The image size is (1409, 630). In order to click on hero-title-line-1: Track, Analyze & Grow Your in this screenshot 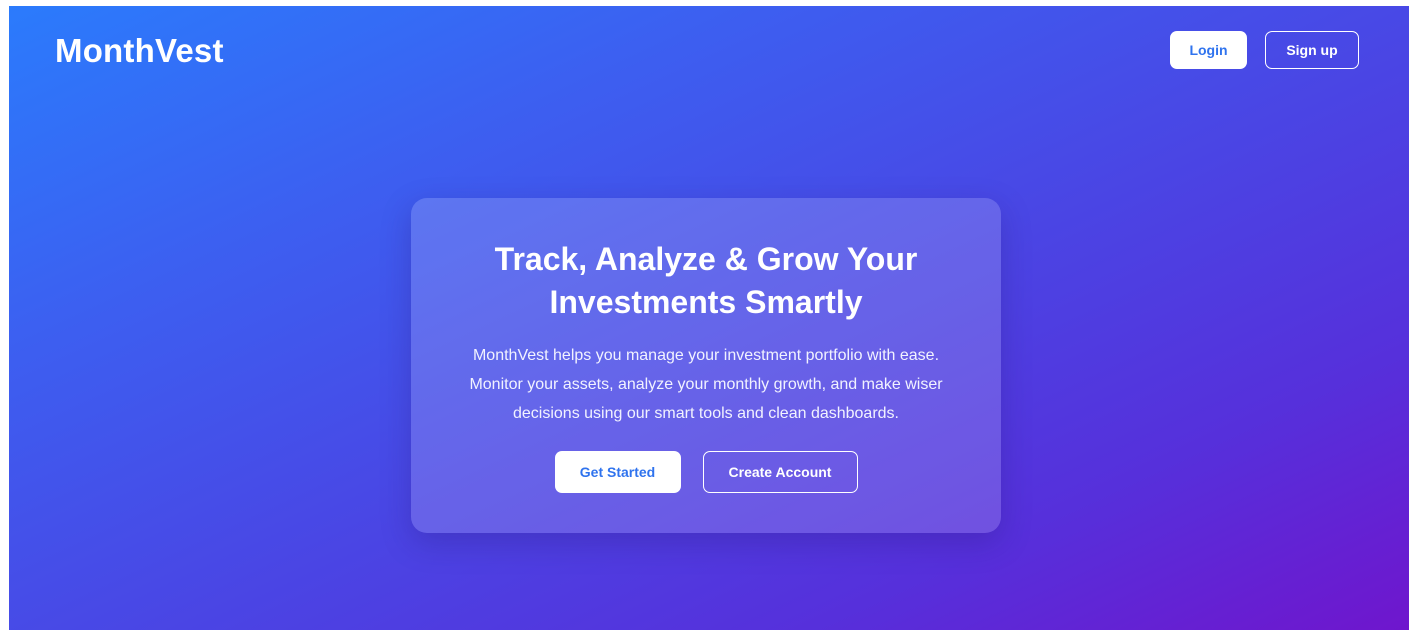, I will do `click(706, 259)`.